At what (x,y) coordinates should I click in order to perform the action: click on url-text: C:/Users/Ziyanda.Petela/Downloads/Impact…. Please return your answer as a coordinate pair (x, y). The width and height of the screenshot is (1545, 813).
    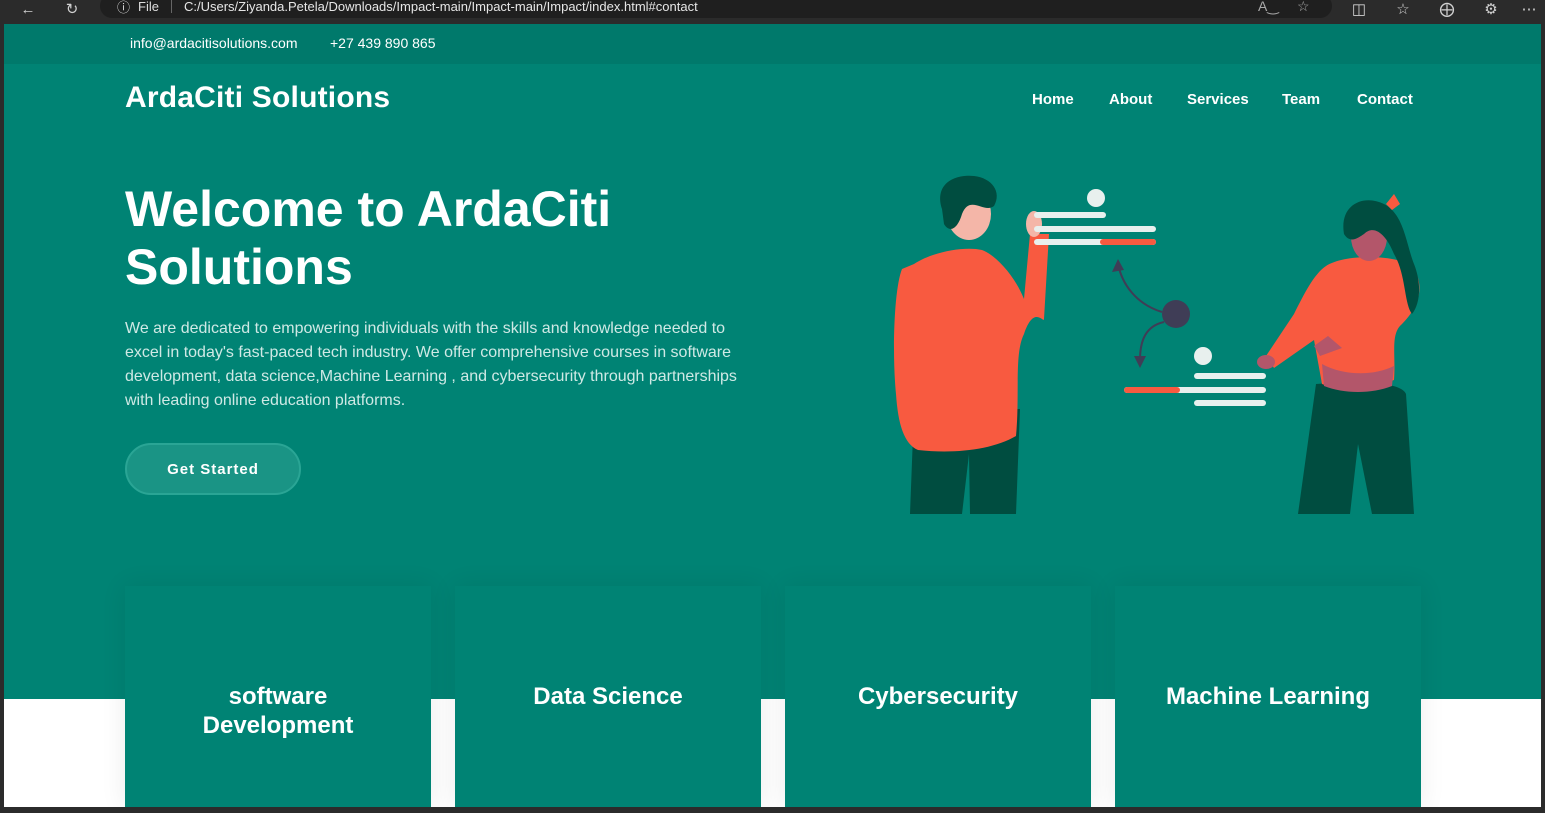
    Looking at the image, I should click on (441, 7).